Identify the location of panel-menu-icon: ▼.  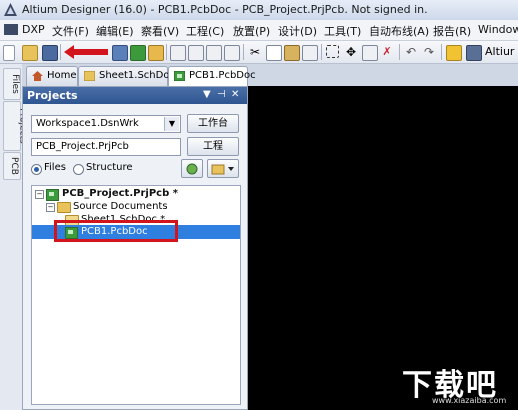
(207, 94).